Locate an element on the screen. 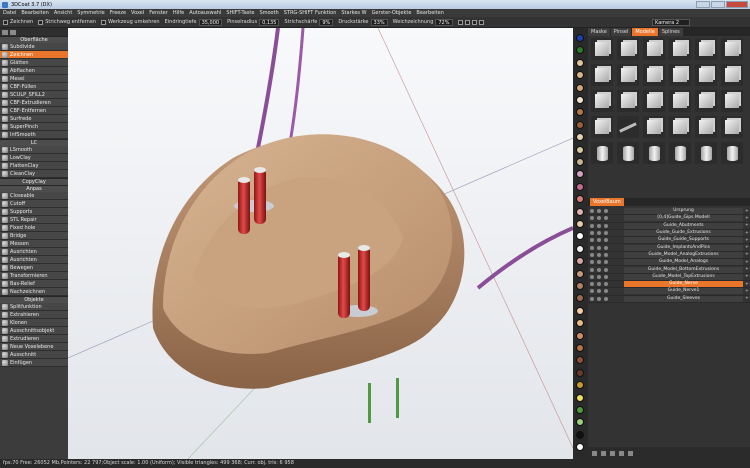 The height and width of the screenshot is (468, 750). menu-item-freeze: Freeze is located at coordinates (118, 13).